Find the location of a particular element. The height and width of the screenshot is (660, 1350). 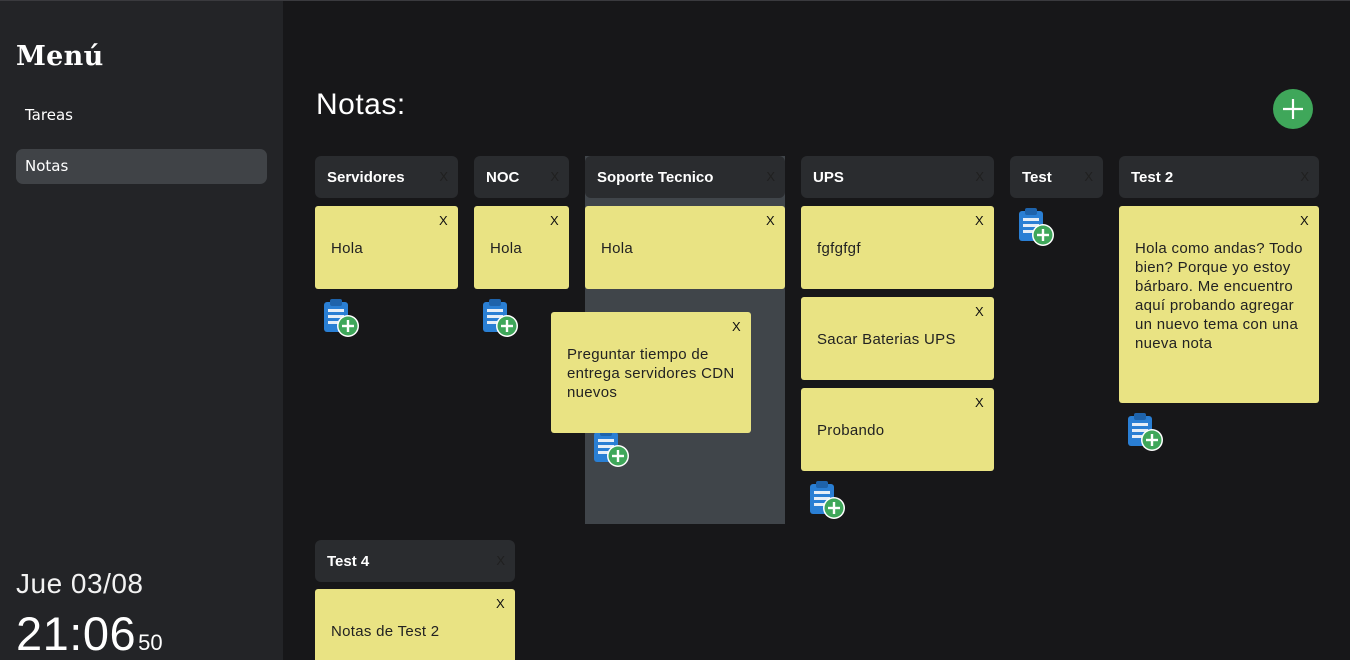

clock: 21:0650 is located at coordinates (89, 633).